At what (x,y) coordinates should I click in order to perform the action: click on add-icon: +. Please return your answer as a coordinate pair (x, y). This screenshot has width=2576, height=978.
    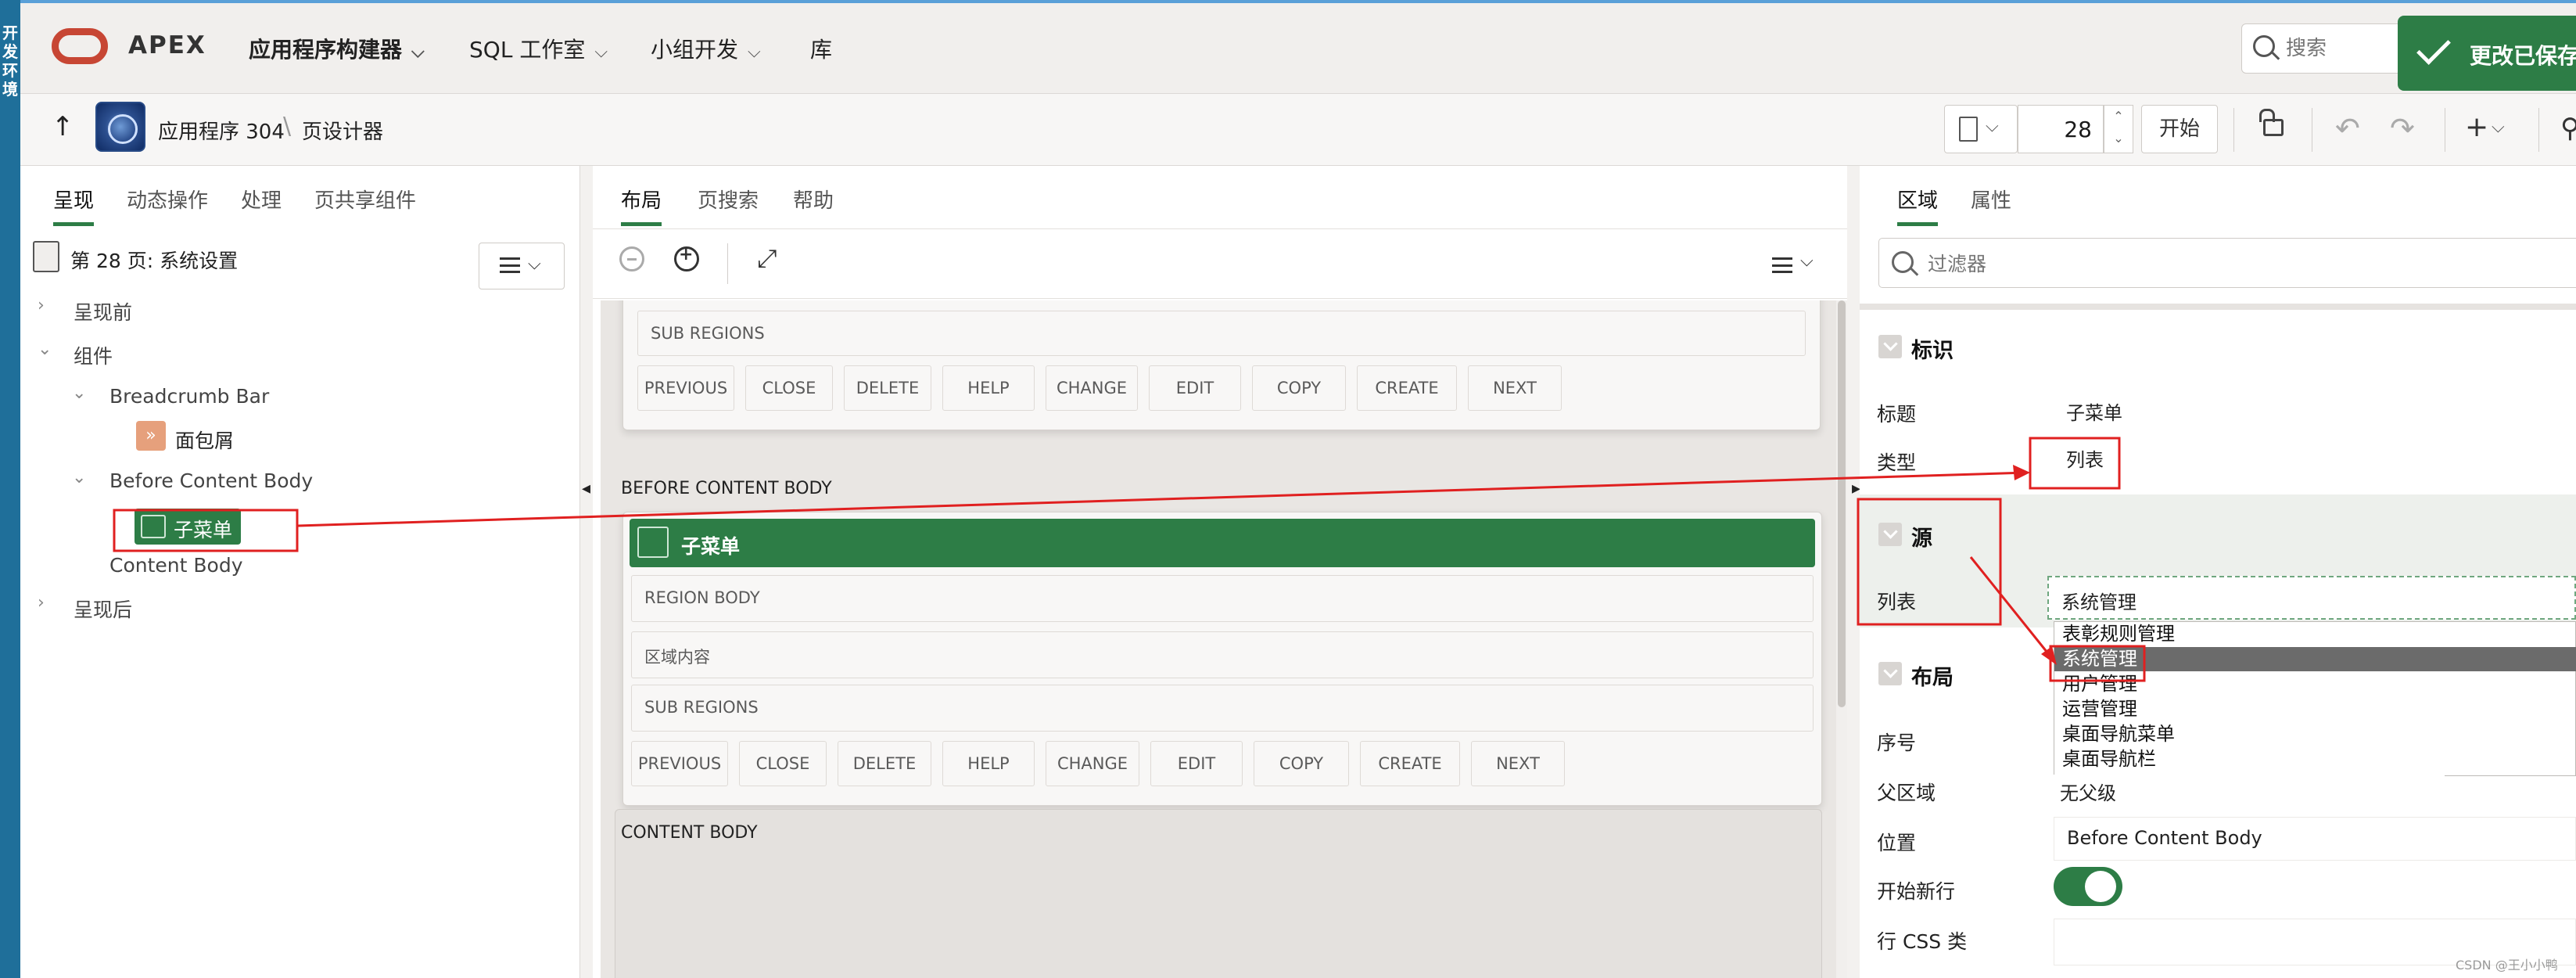
    Looking at the image, I should click on (2476, 127).